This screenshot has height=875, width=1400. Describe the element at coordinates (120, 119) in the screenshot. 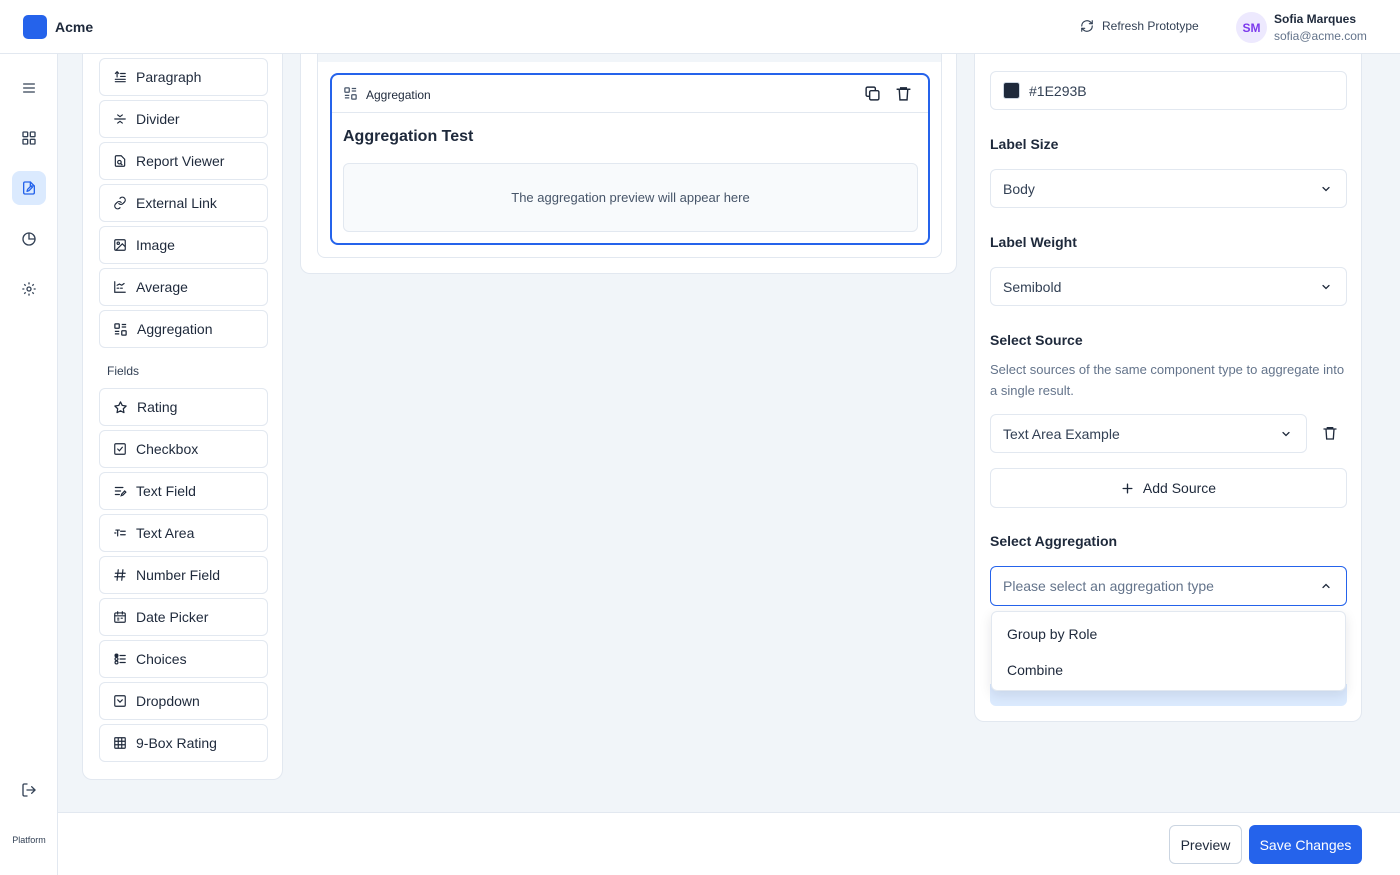

I see `divider-icon` at that location.